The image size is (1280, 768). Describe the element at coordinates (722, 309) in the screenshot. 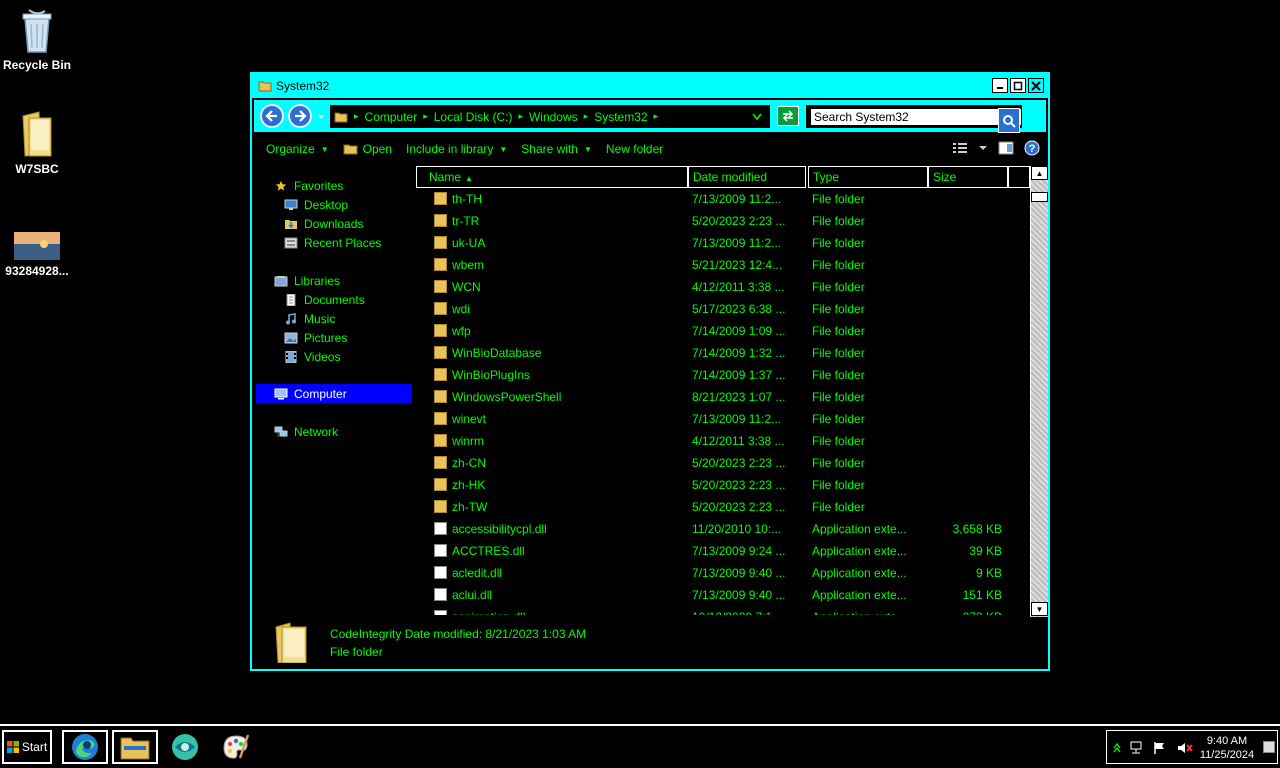

I see `file-row: wdi 5/17/2023 6:38 ... File folder` at that location.